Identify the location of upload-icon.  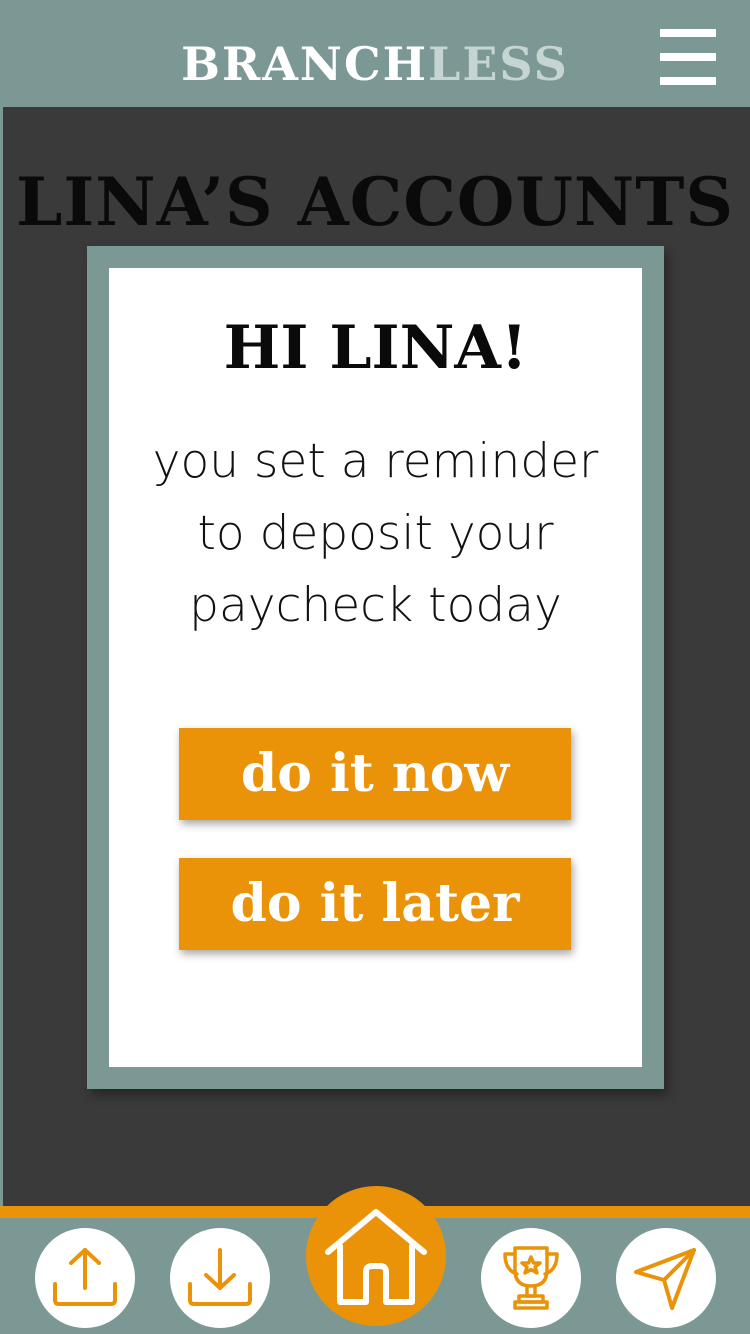
(85, 1277).